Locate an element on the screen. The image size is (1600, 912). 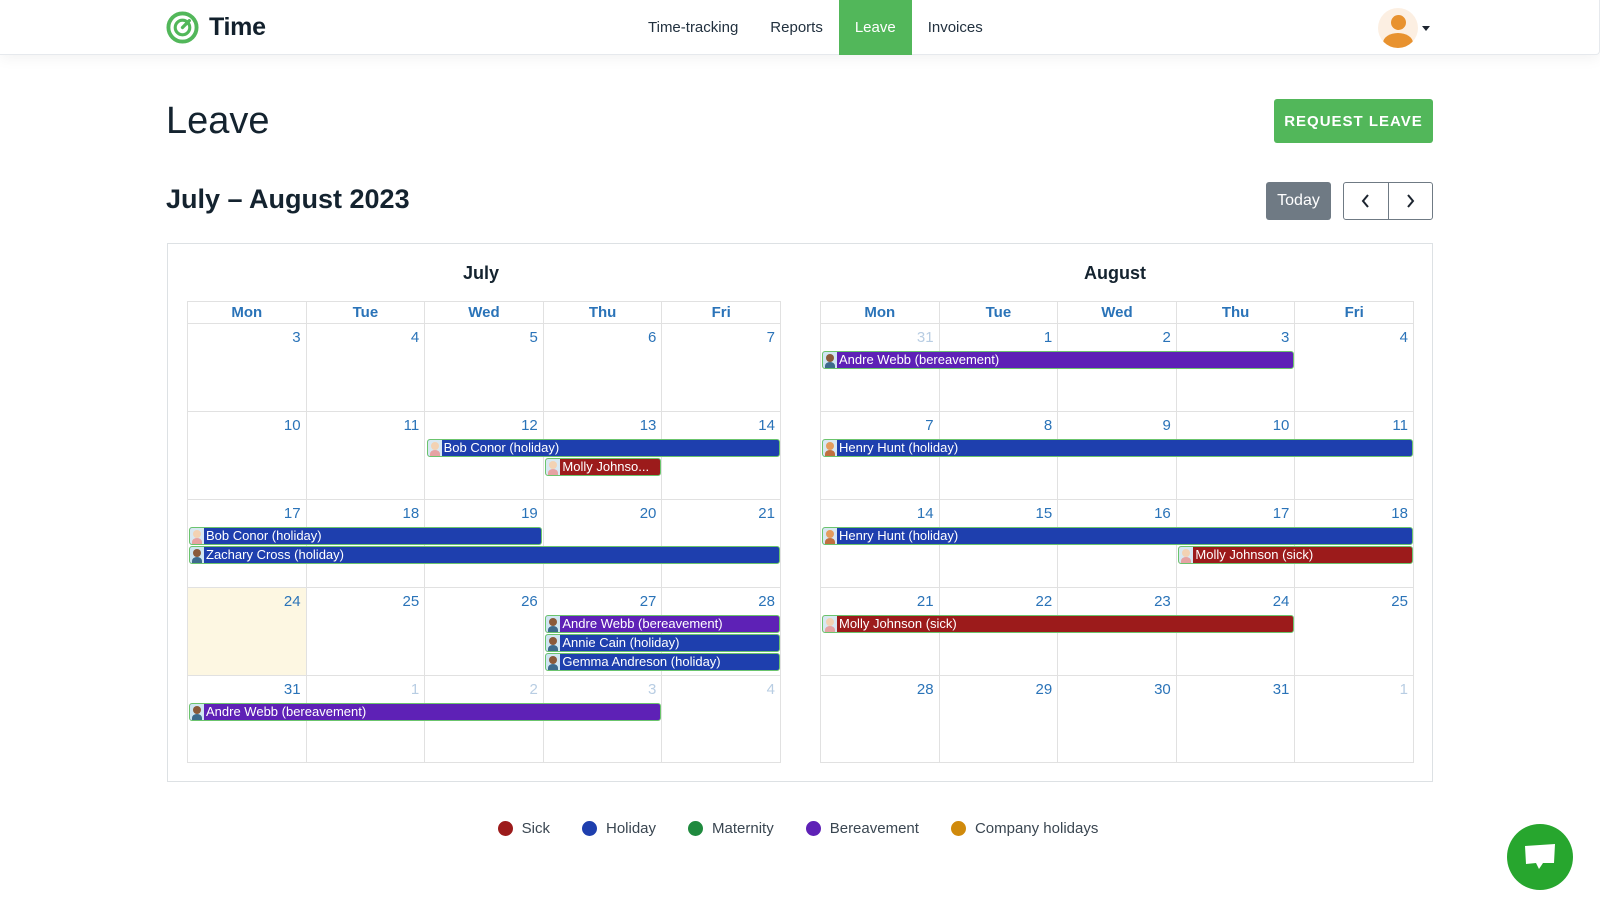
chat-bubble-icon is located at coordinates (1540, 856).